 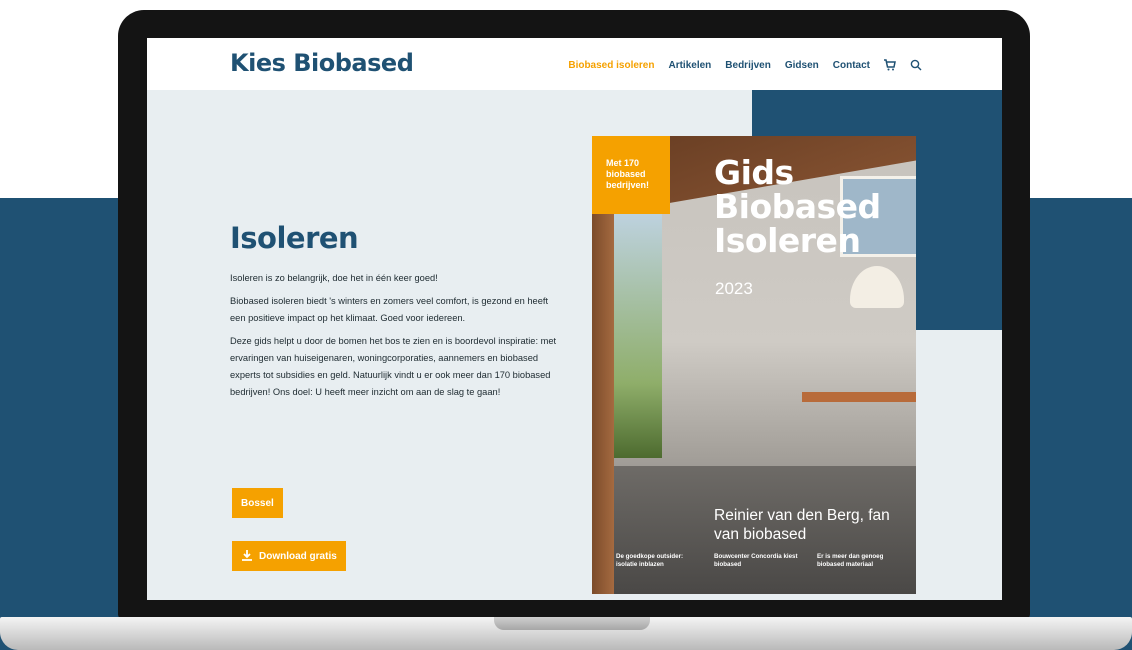 I want to click on cover-quote: Reinier van den Berg, fan van biobased, so click(x=802, y=525).